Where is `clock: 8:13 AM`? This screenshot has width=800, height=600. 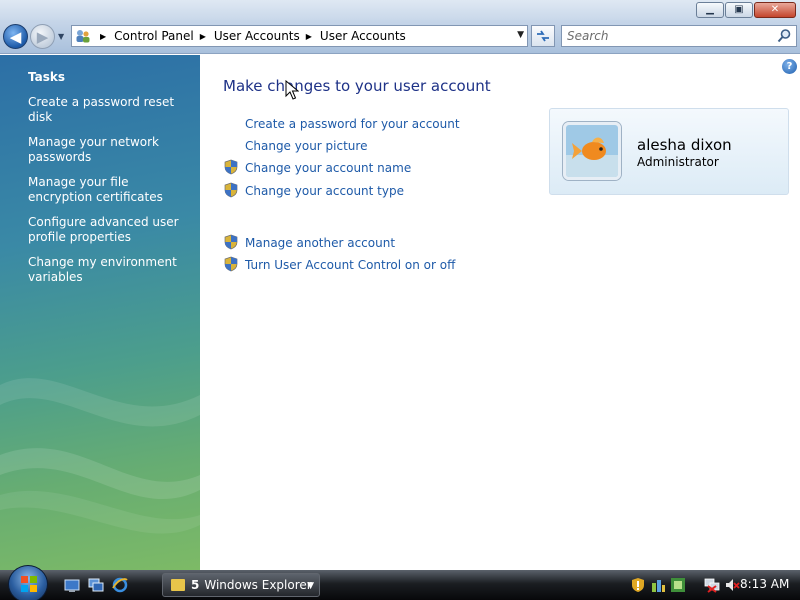
clock: 8:13 AM is located at coordinates (764, 584).